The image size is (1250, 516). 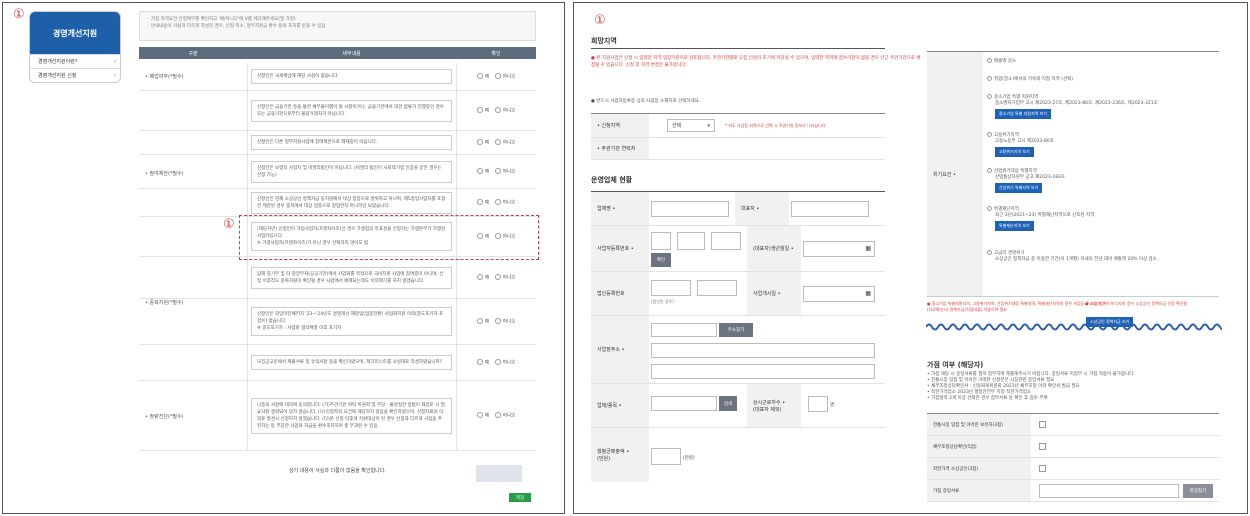 I want to click on region-label: • 신청지역, so click(x=620, y=125).